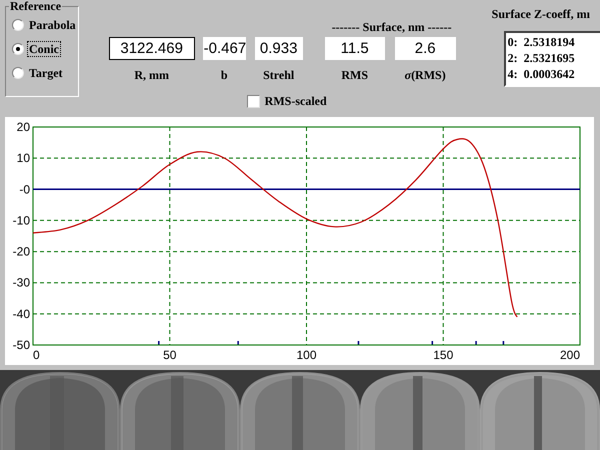 This screenshot has height=450, width=600. What do you see at coordinates (23, 158) in the screenshot?
I see `y-tick-label: 10` at bounding box center [23, 158].